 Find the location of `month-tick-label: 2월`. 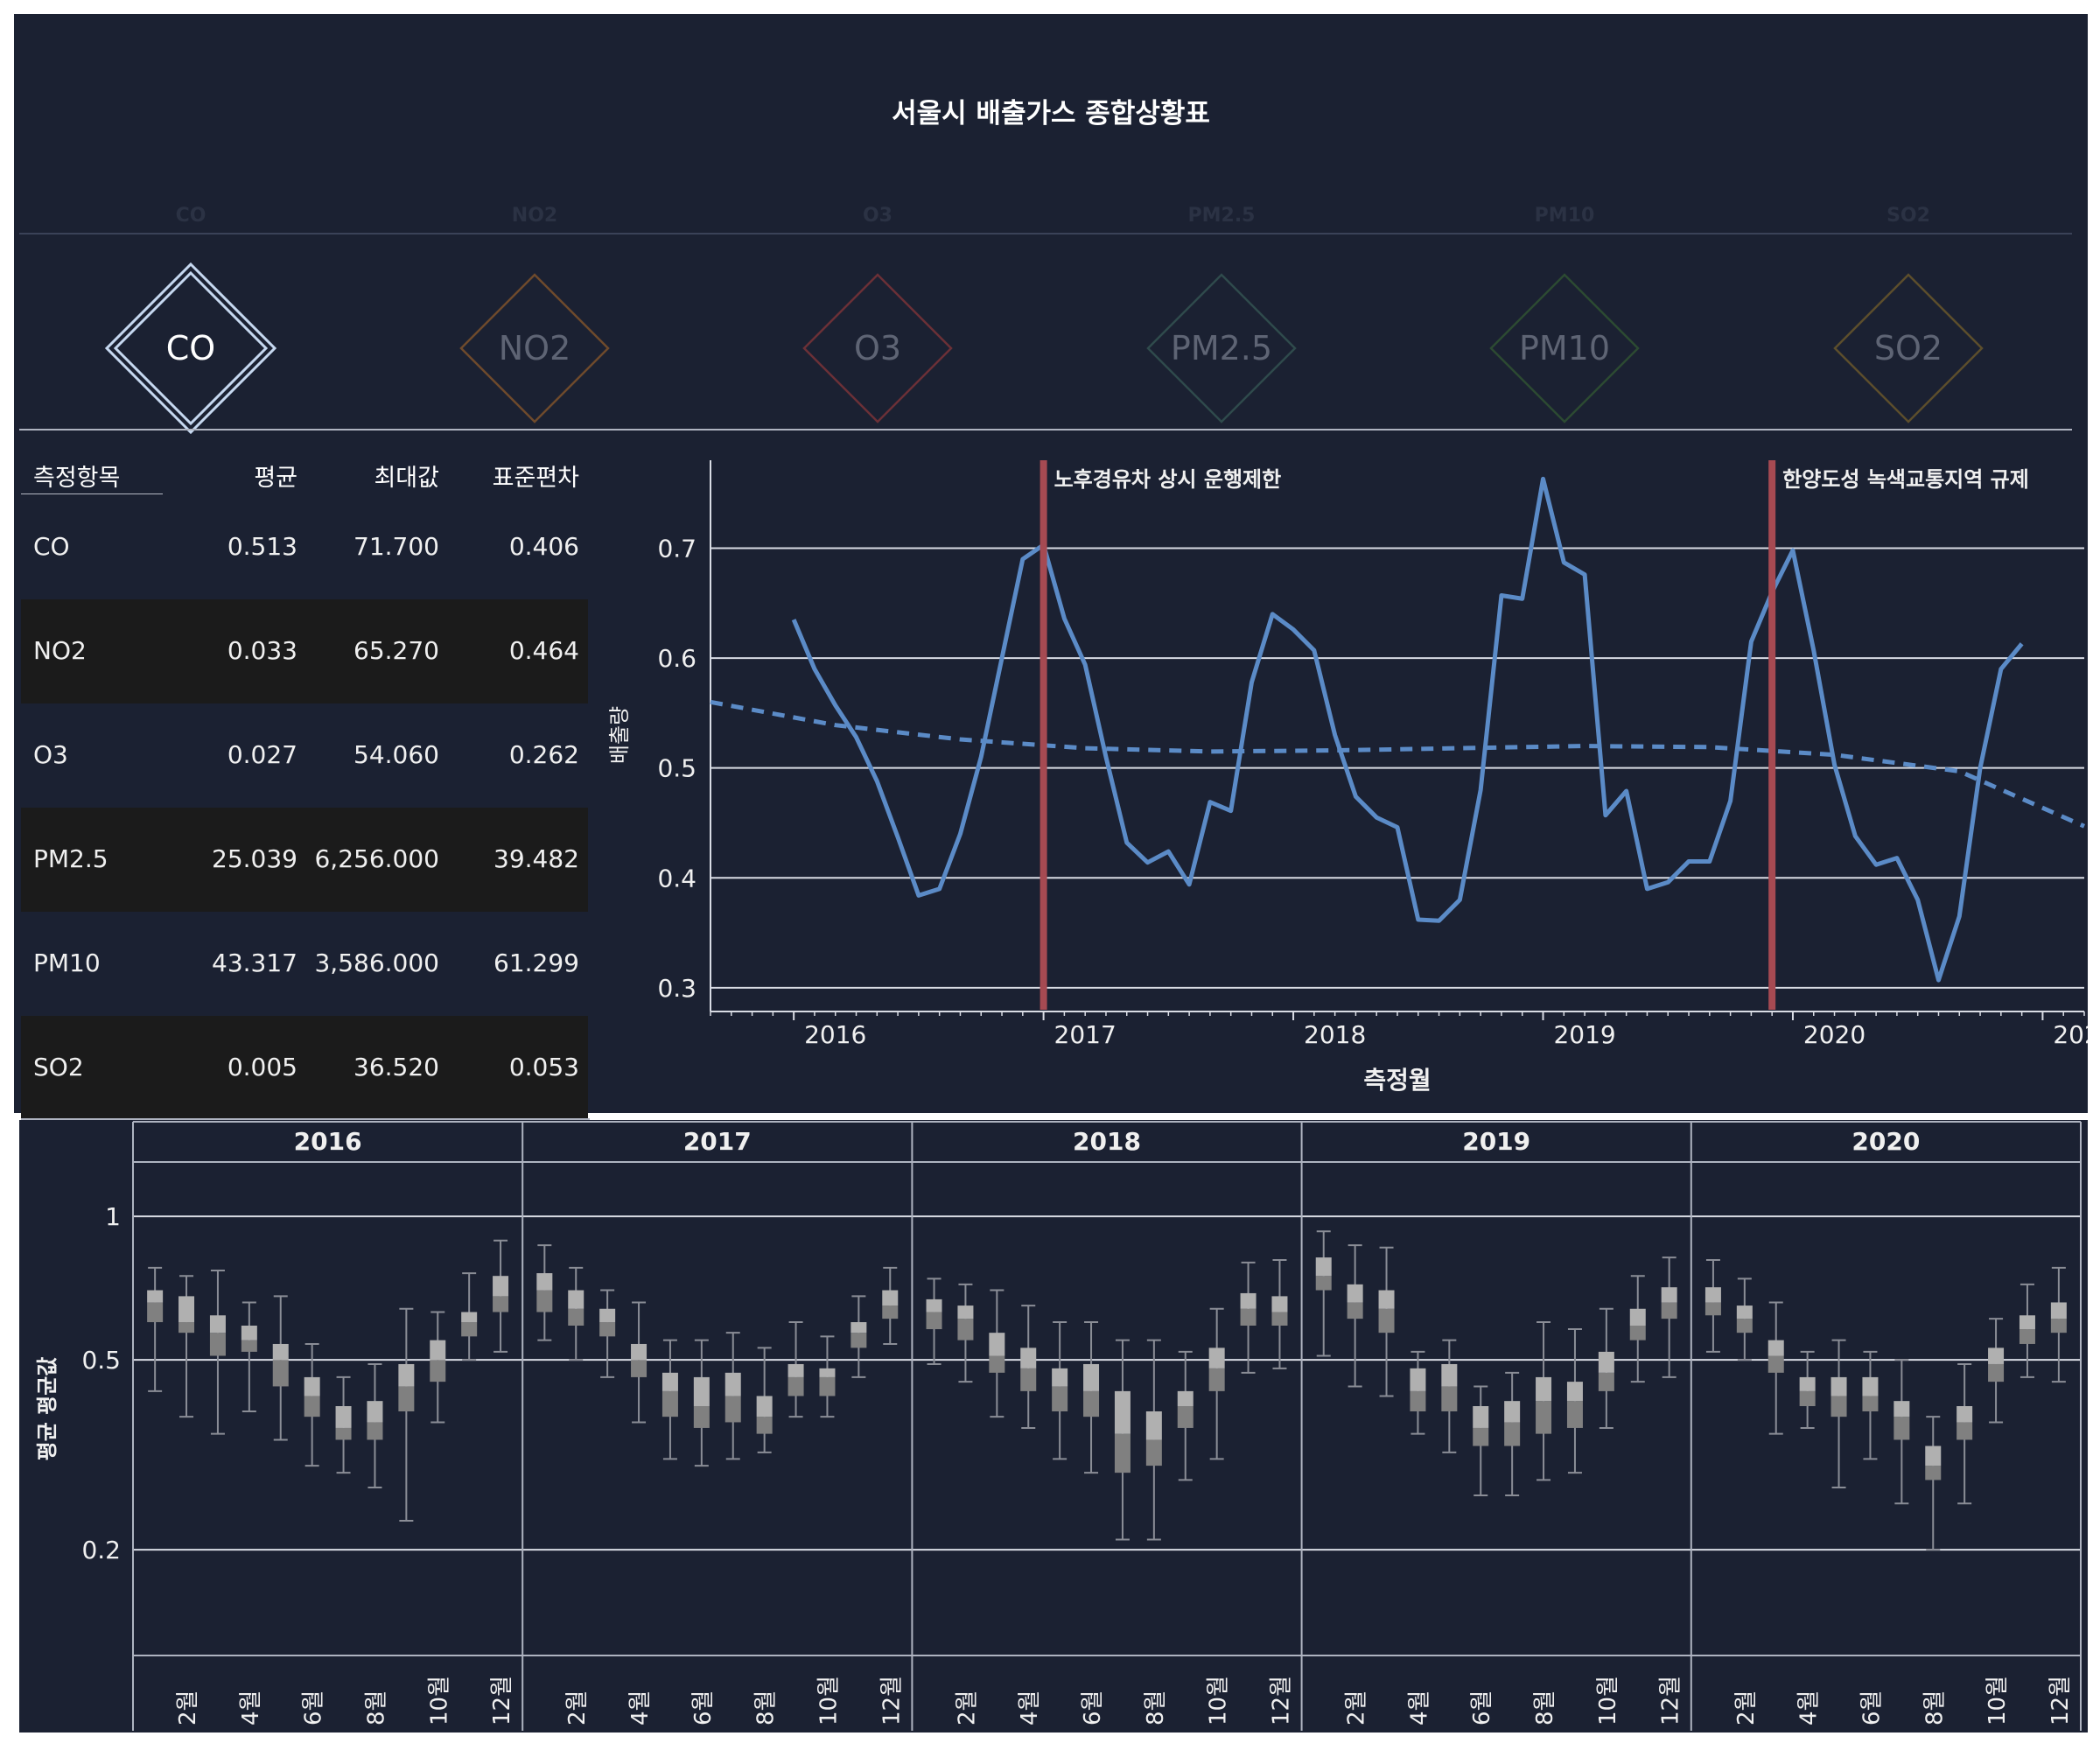

month-tick-label: 2월 is located at coordinates (1746, 1708).